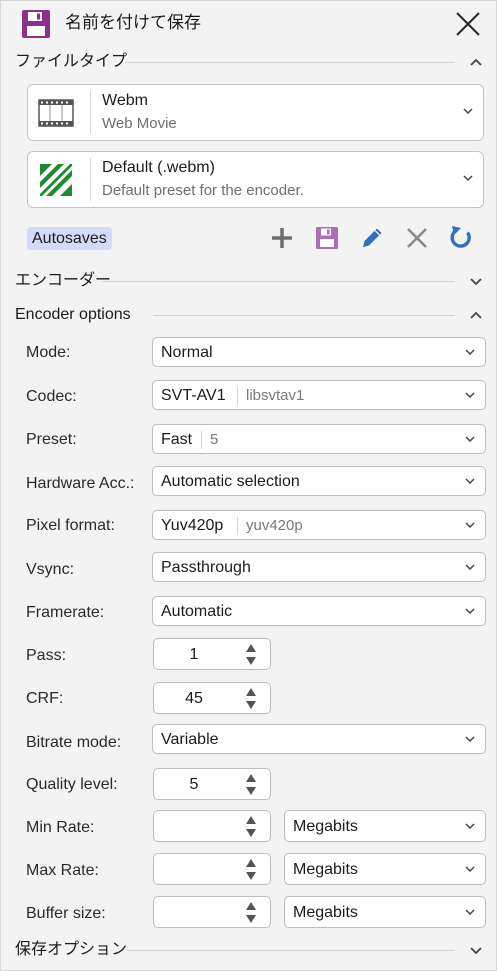 This screenshot has height=971, width=497. What do you see at coordinates (46, 655) in the screenshot?
I see `pass-label: Pass:` at bounding box center [46, 655].